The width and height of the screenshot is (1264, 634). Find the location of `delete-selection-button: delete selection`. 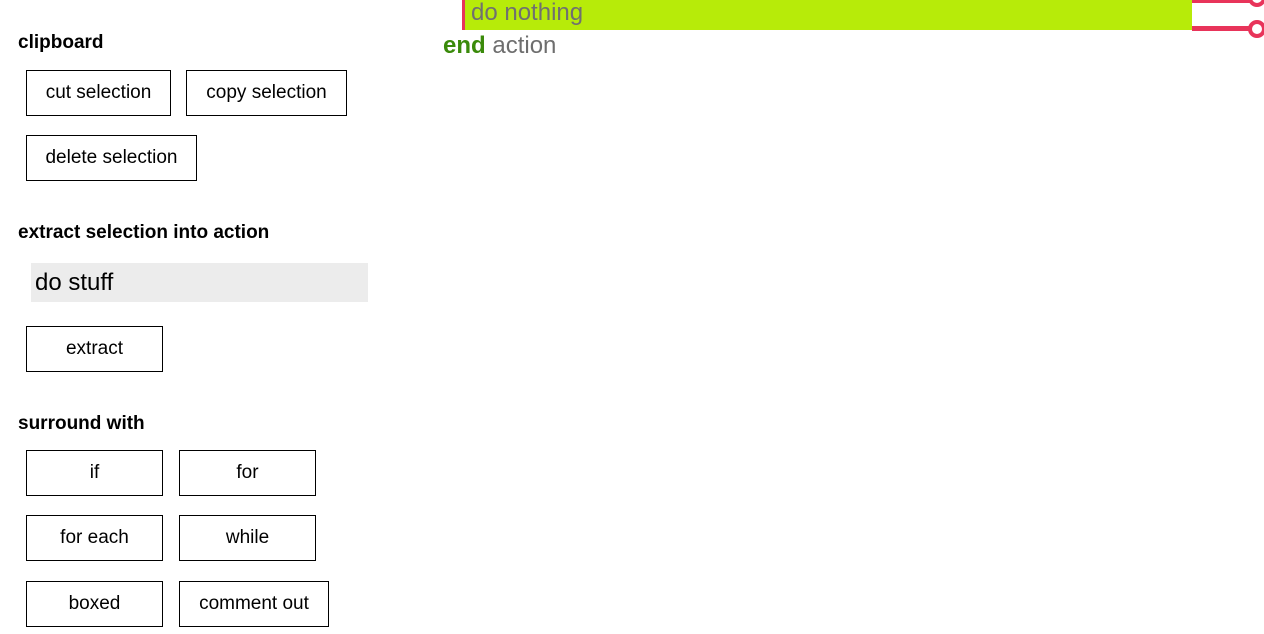

delete-selection-button: delete selection is located at coordinates (111, 158).